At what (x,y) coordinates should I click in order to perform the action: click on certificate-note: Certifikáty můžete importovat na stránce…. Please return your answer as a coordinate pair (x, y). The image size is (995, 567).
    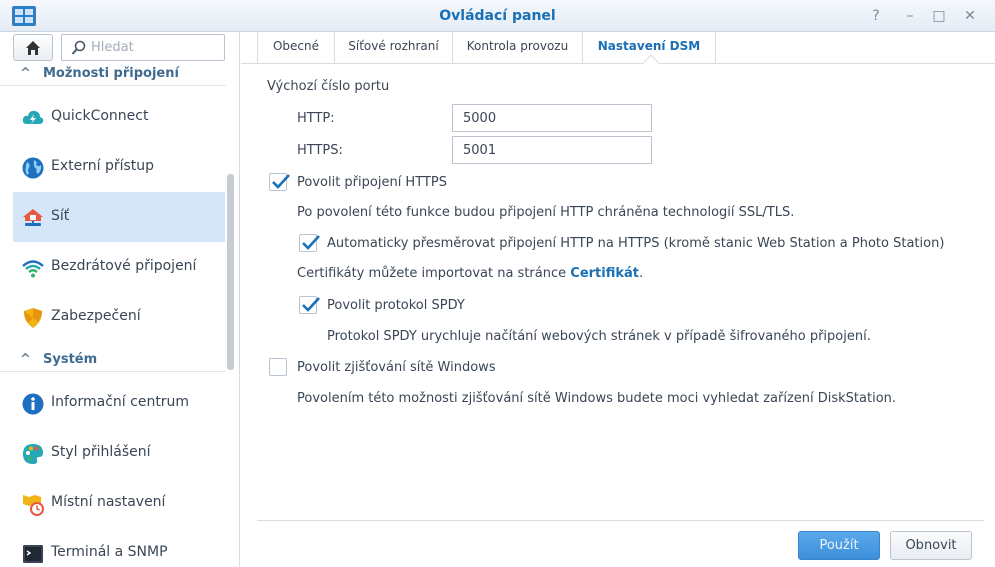
    Looking at the image, I should click on (470, 273).